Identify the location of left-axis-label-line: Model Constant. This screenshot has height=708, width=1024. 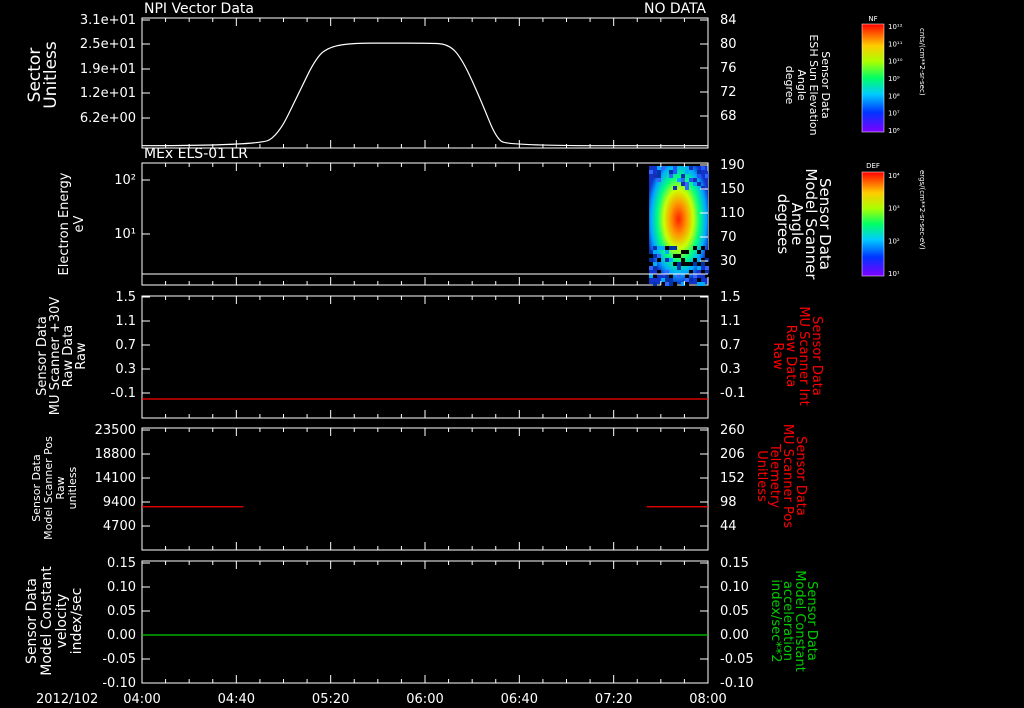
(47, 621).